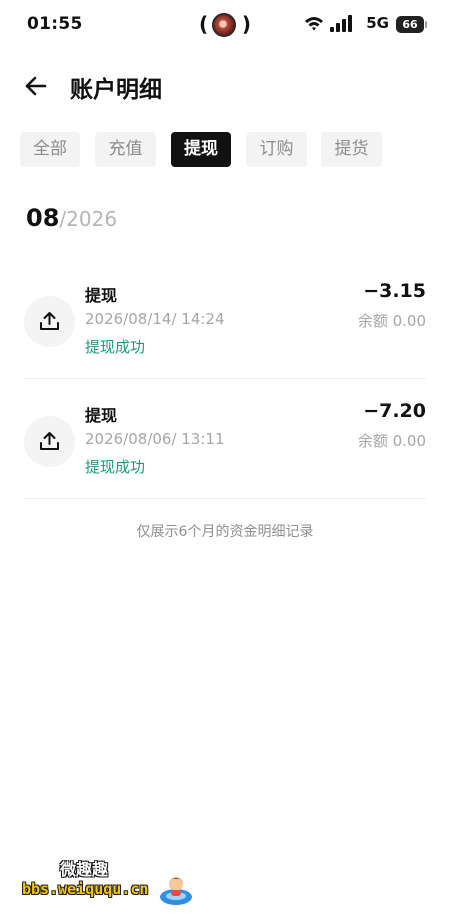  I want to click on back-button, so click(36, 86).